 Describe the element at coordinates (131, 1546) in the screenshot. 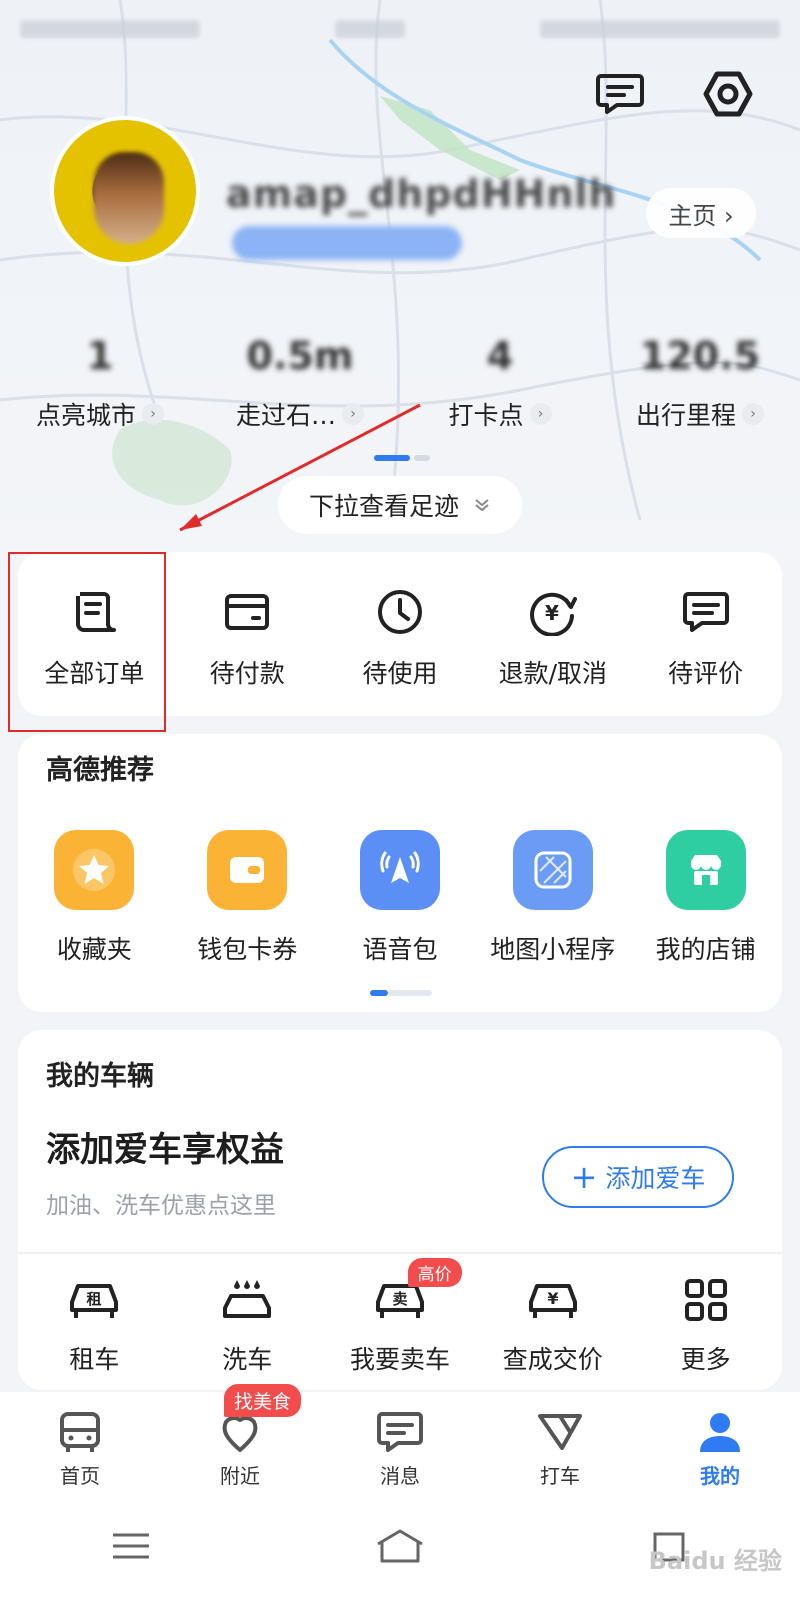

I see `menu-icon` at that location.